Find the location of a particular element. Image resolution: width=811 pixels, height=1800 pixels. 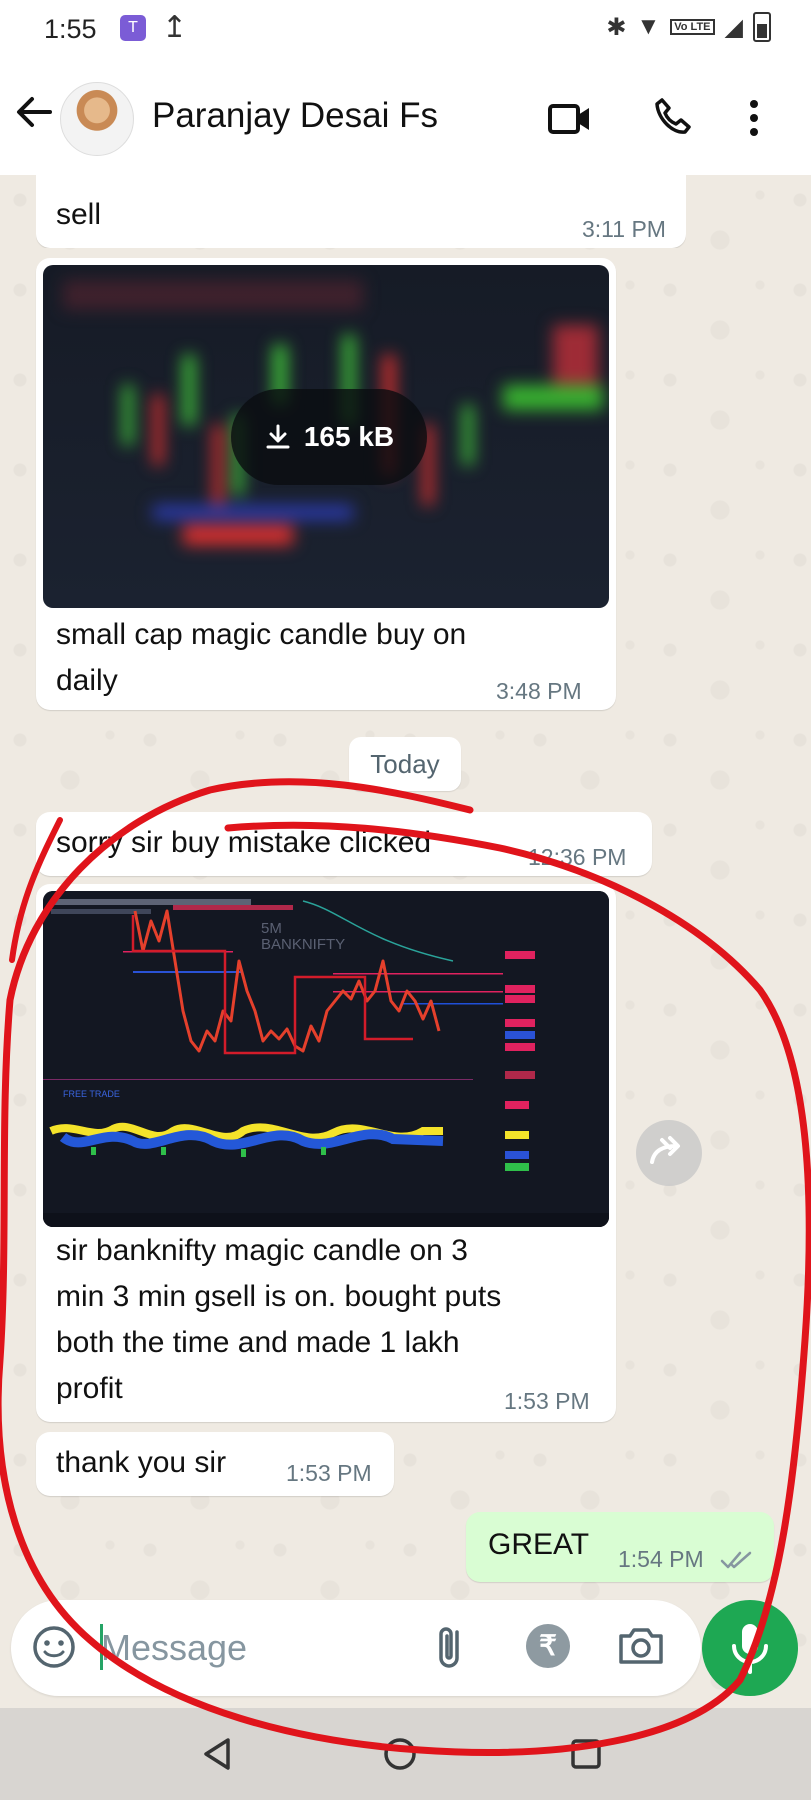

message-text: sell is located at coordinates (79, 214).